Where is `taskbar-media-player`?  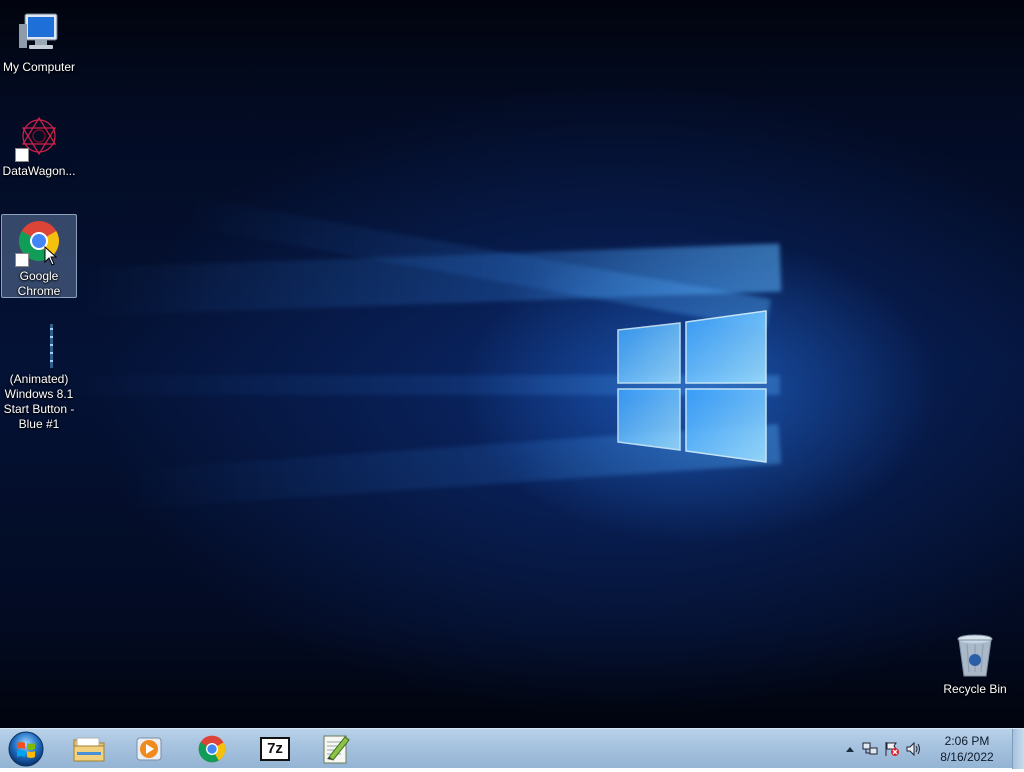
taskbar-media-player is located at coordinates (149, 748).